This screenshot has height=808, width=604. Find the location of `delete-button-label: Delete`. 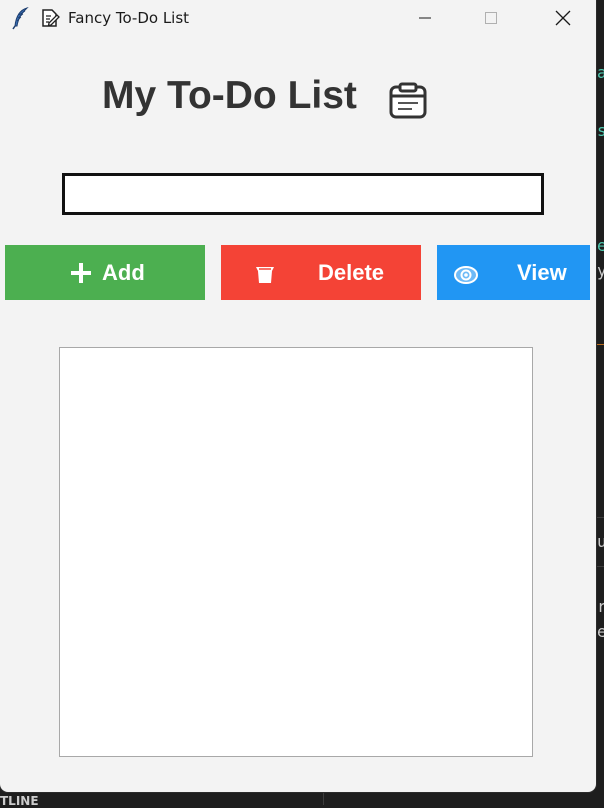

delete-button-label: Delete is located at coordinates (351, 272).